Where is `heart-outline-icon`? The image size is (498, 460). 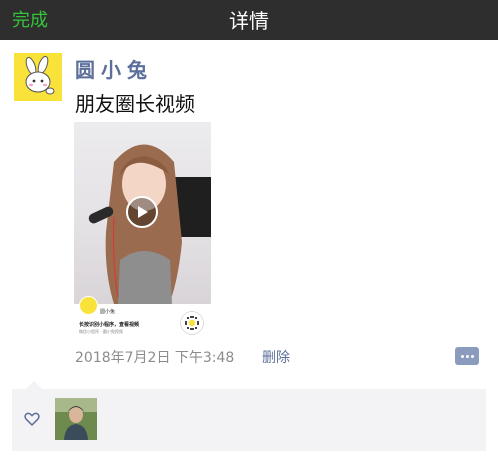
heart-outline-icon is located at coordinates (32, 419).